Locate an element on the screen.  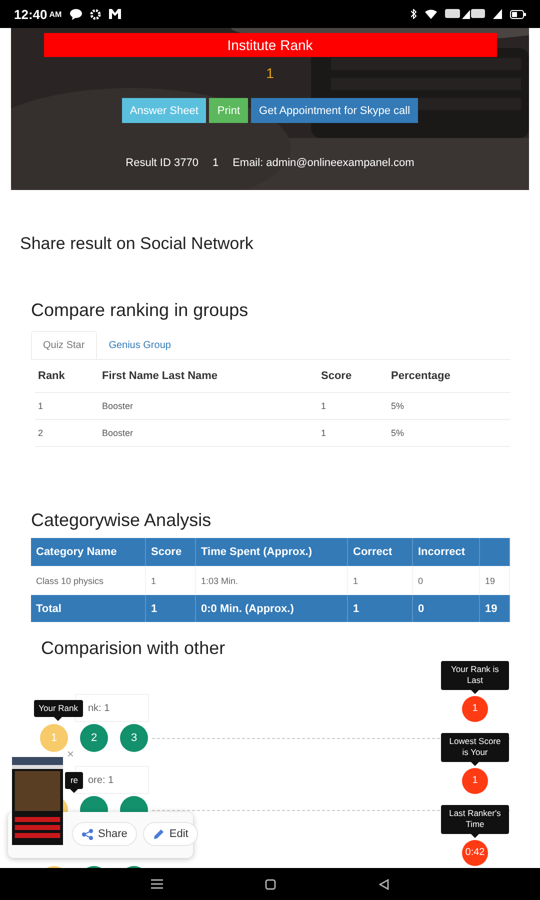
total-cell: 0:0 Min. (Approx.) is located at coordinates (272, 608).